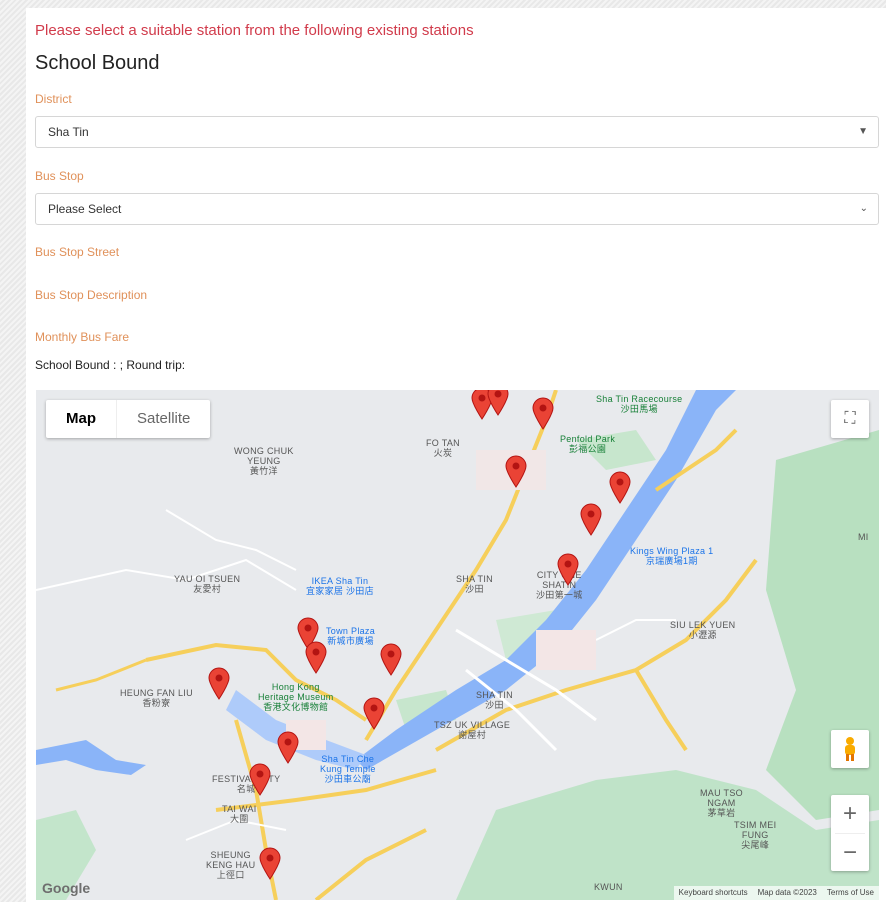  Describe the element at coordinates (351, 636) in the screenshot. I see `map-label-town-plaza: Town Plaza 新城市廣場` at that location.